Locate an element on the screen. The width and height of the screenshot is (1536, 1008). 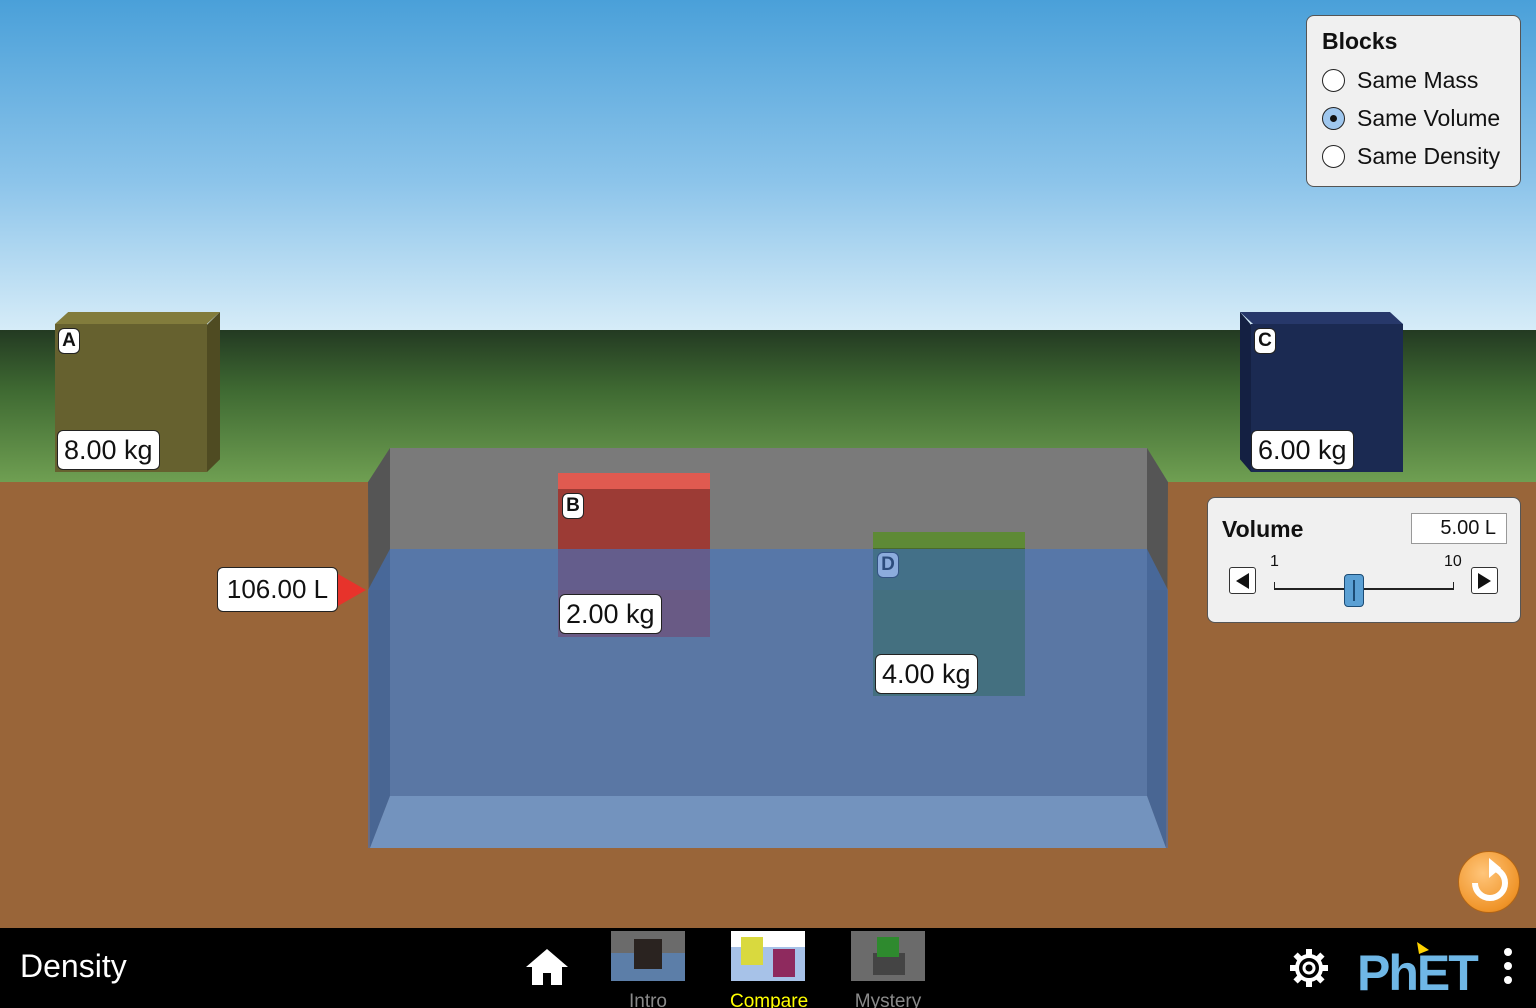
compare-thumbnail-icon is located at coordinates (768, 956).